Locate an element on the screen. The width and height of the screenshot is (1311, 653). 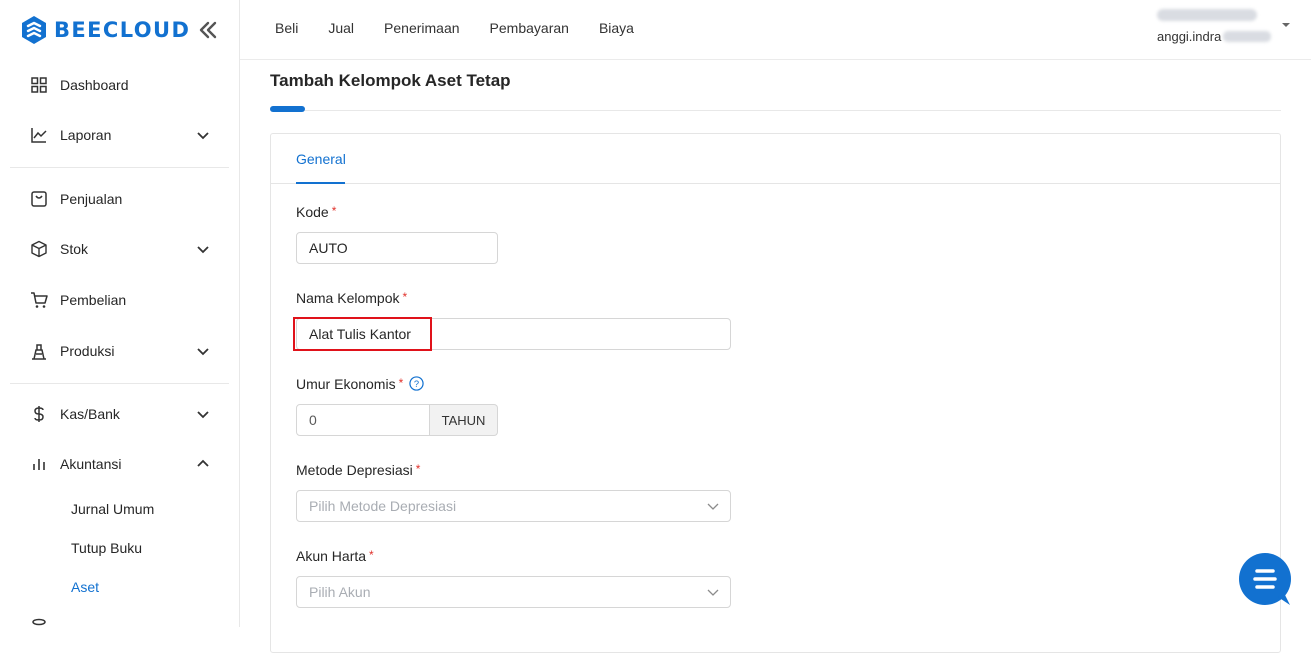
brand-logo: BEECLOUD is located at coordinates (105, 30).